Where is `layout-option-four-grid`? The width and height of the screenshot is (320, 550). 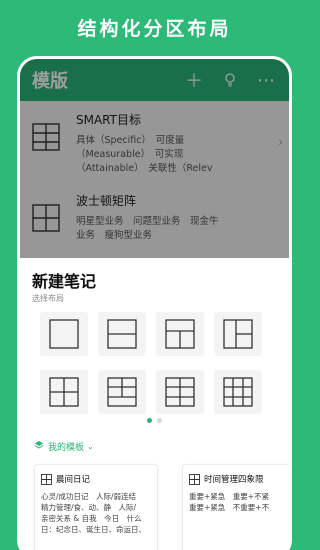 layout-option-four-grid is located at coordinates (64, 392).